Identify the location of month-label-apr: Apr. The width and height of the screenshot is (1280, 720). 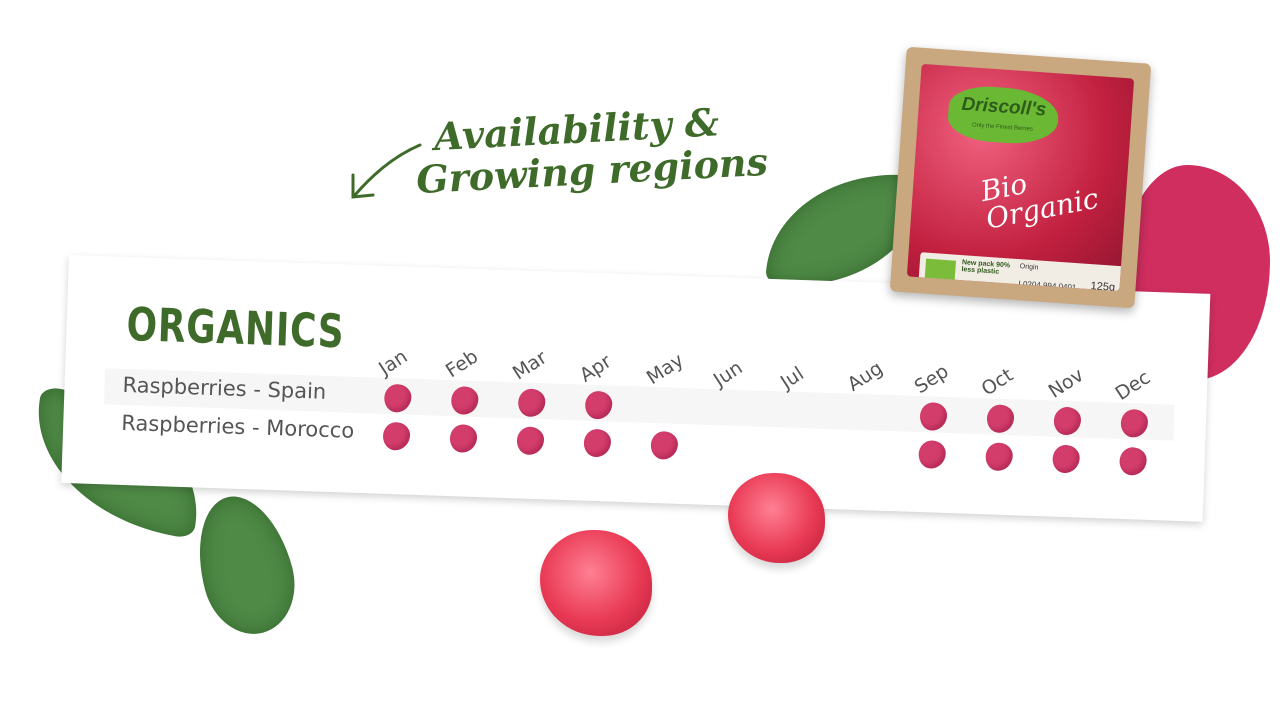
(595, 368).